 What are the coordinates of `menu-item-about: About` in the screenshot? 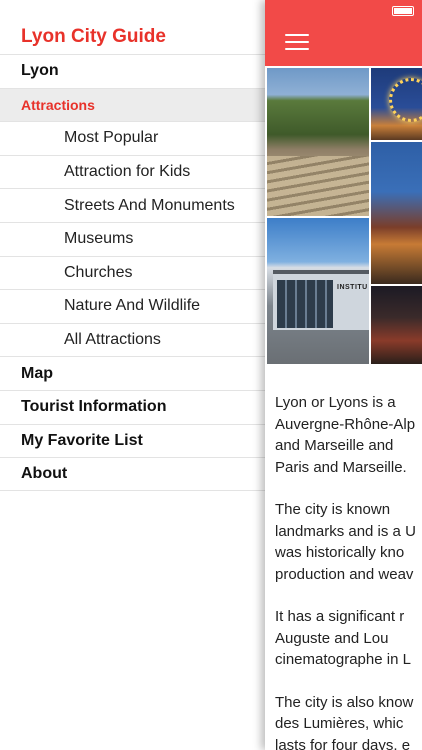 It's located at (132, 474).